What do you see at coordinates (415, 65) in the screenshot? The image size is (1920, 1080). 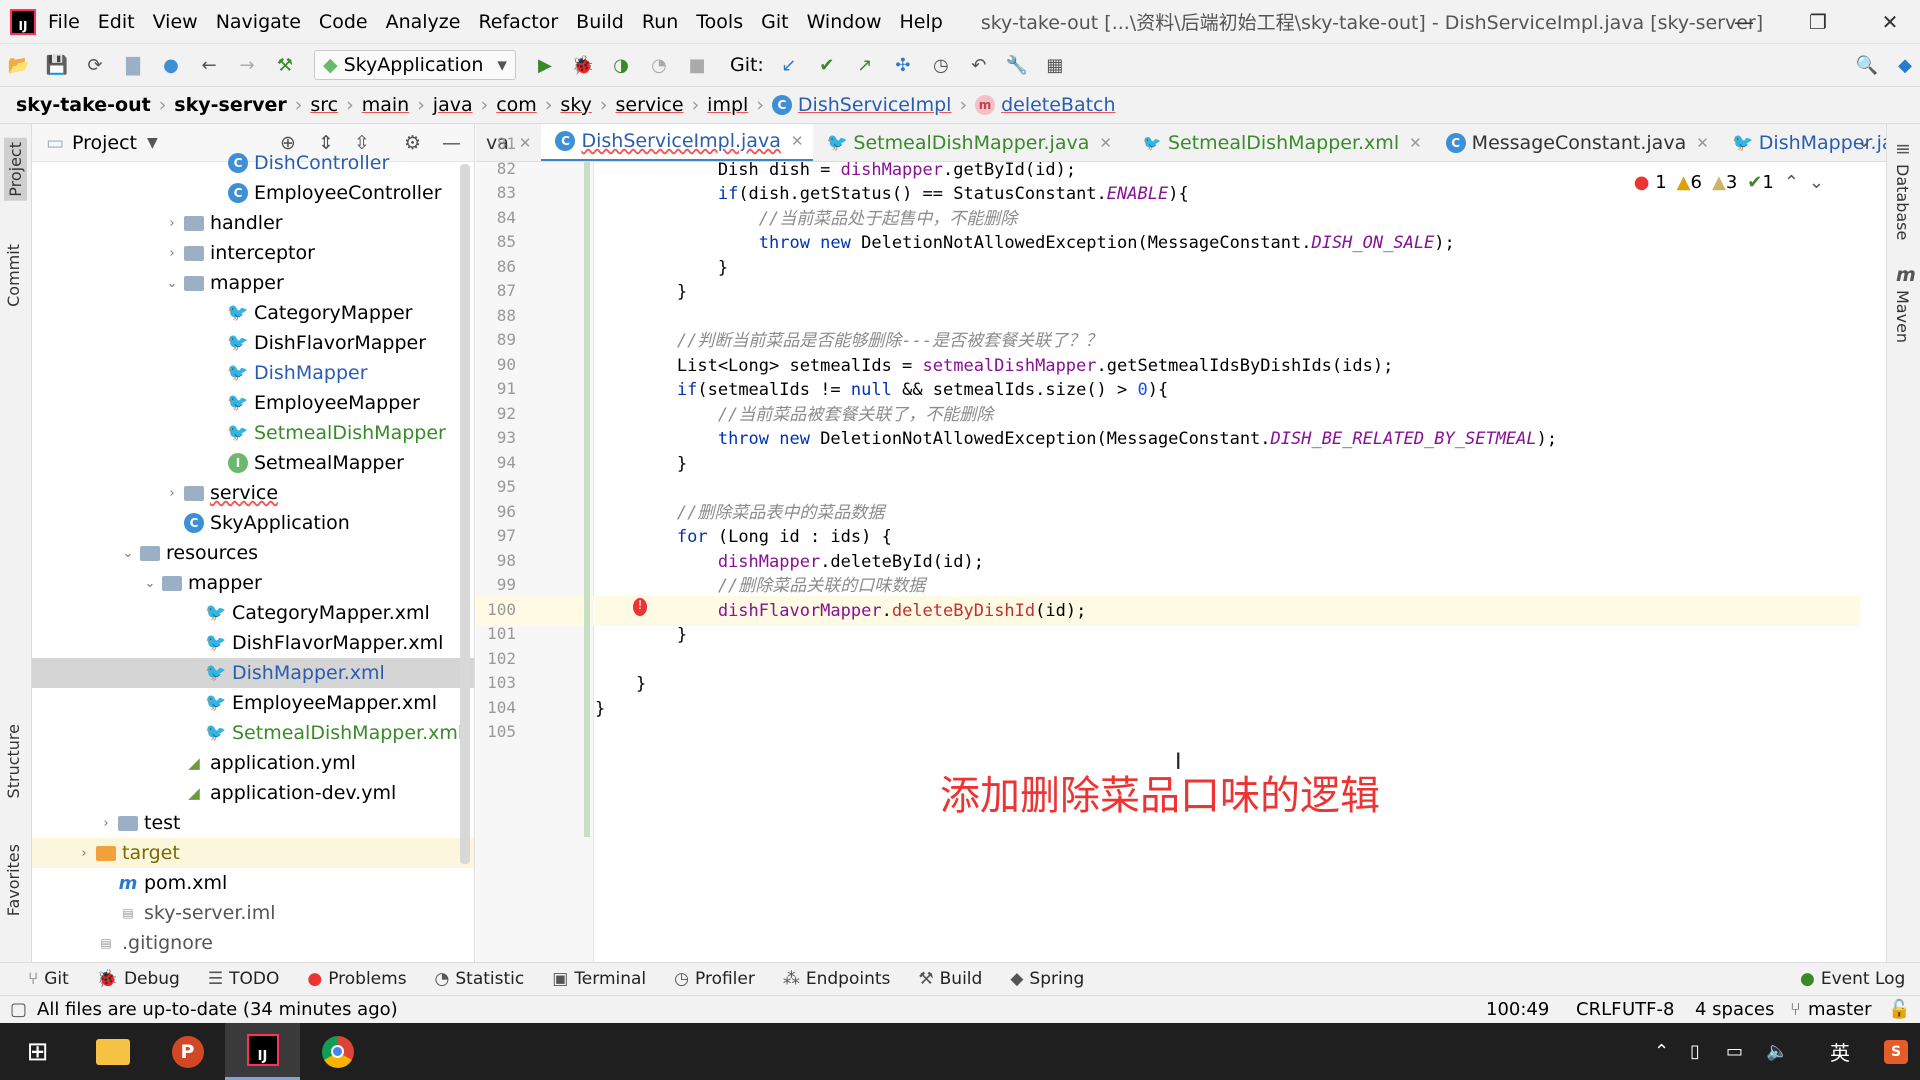 I see `run-configuration-select: ◆ SkyApplication ▾` at bounding box center [415, 65].